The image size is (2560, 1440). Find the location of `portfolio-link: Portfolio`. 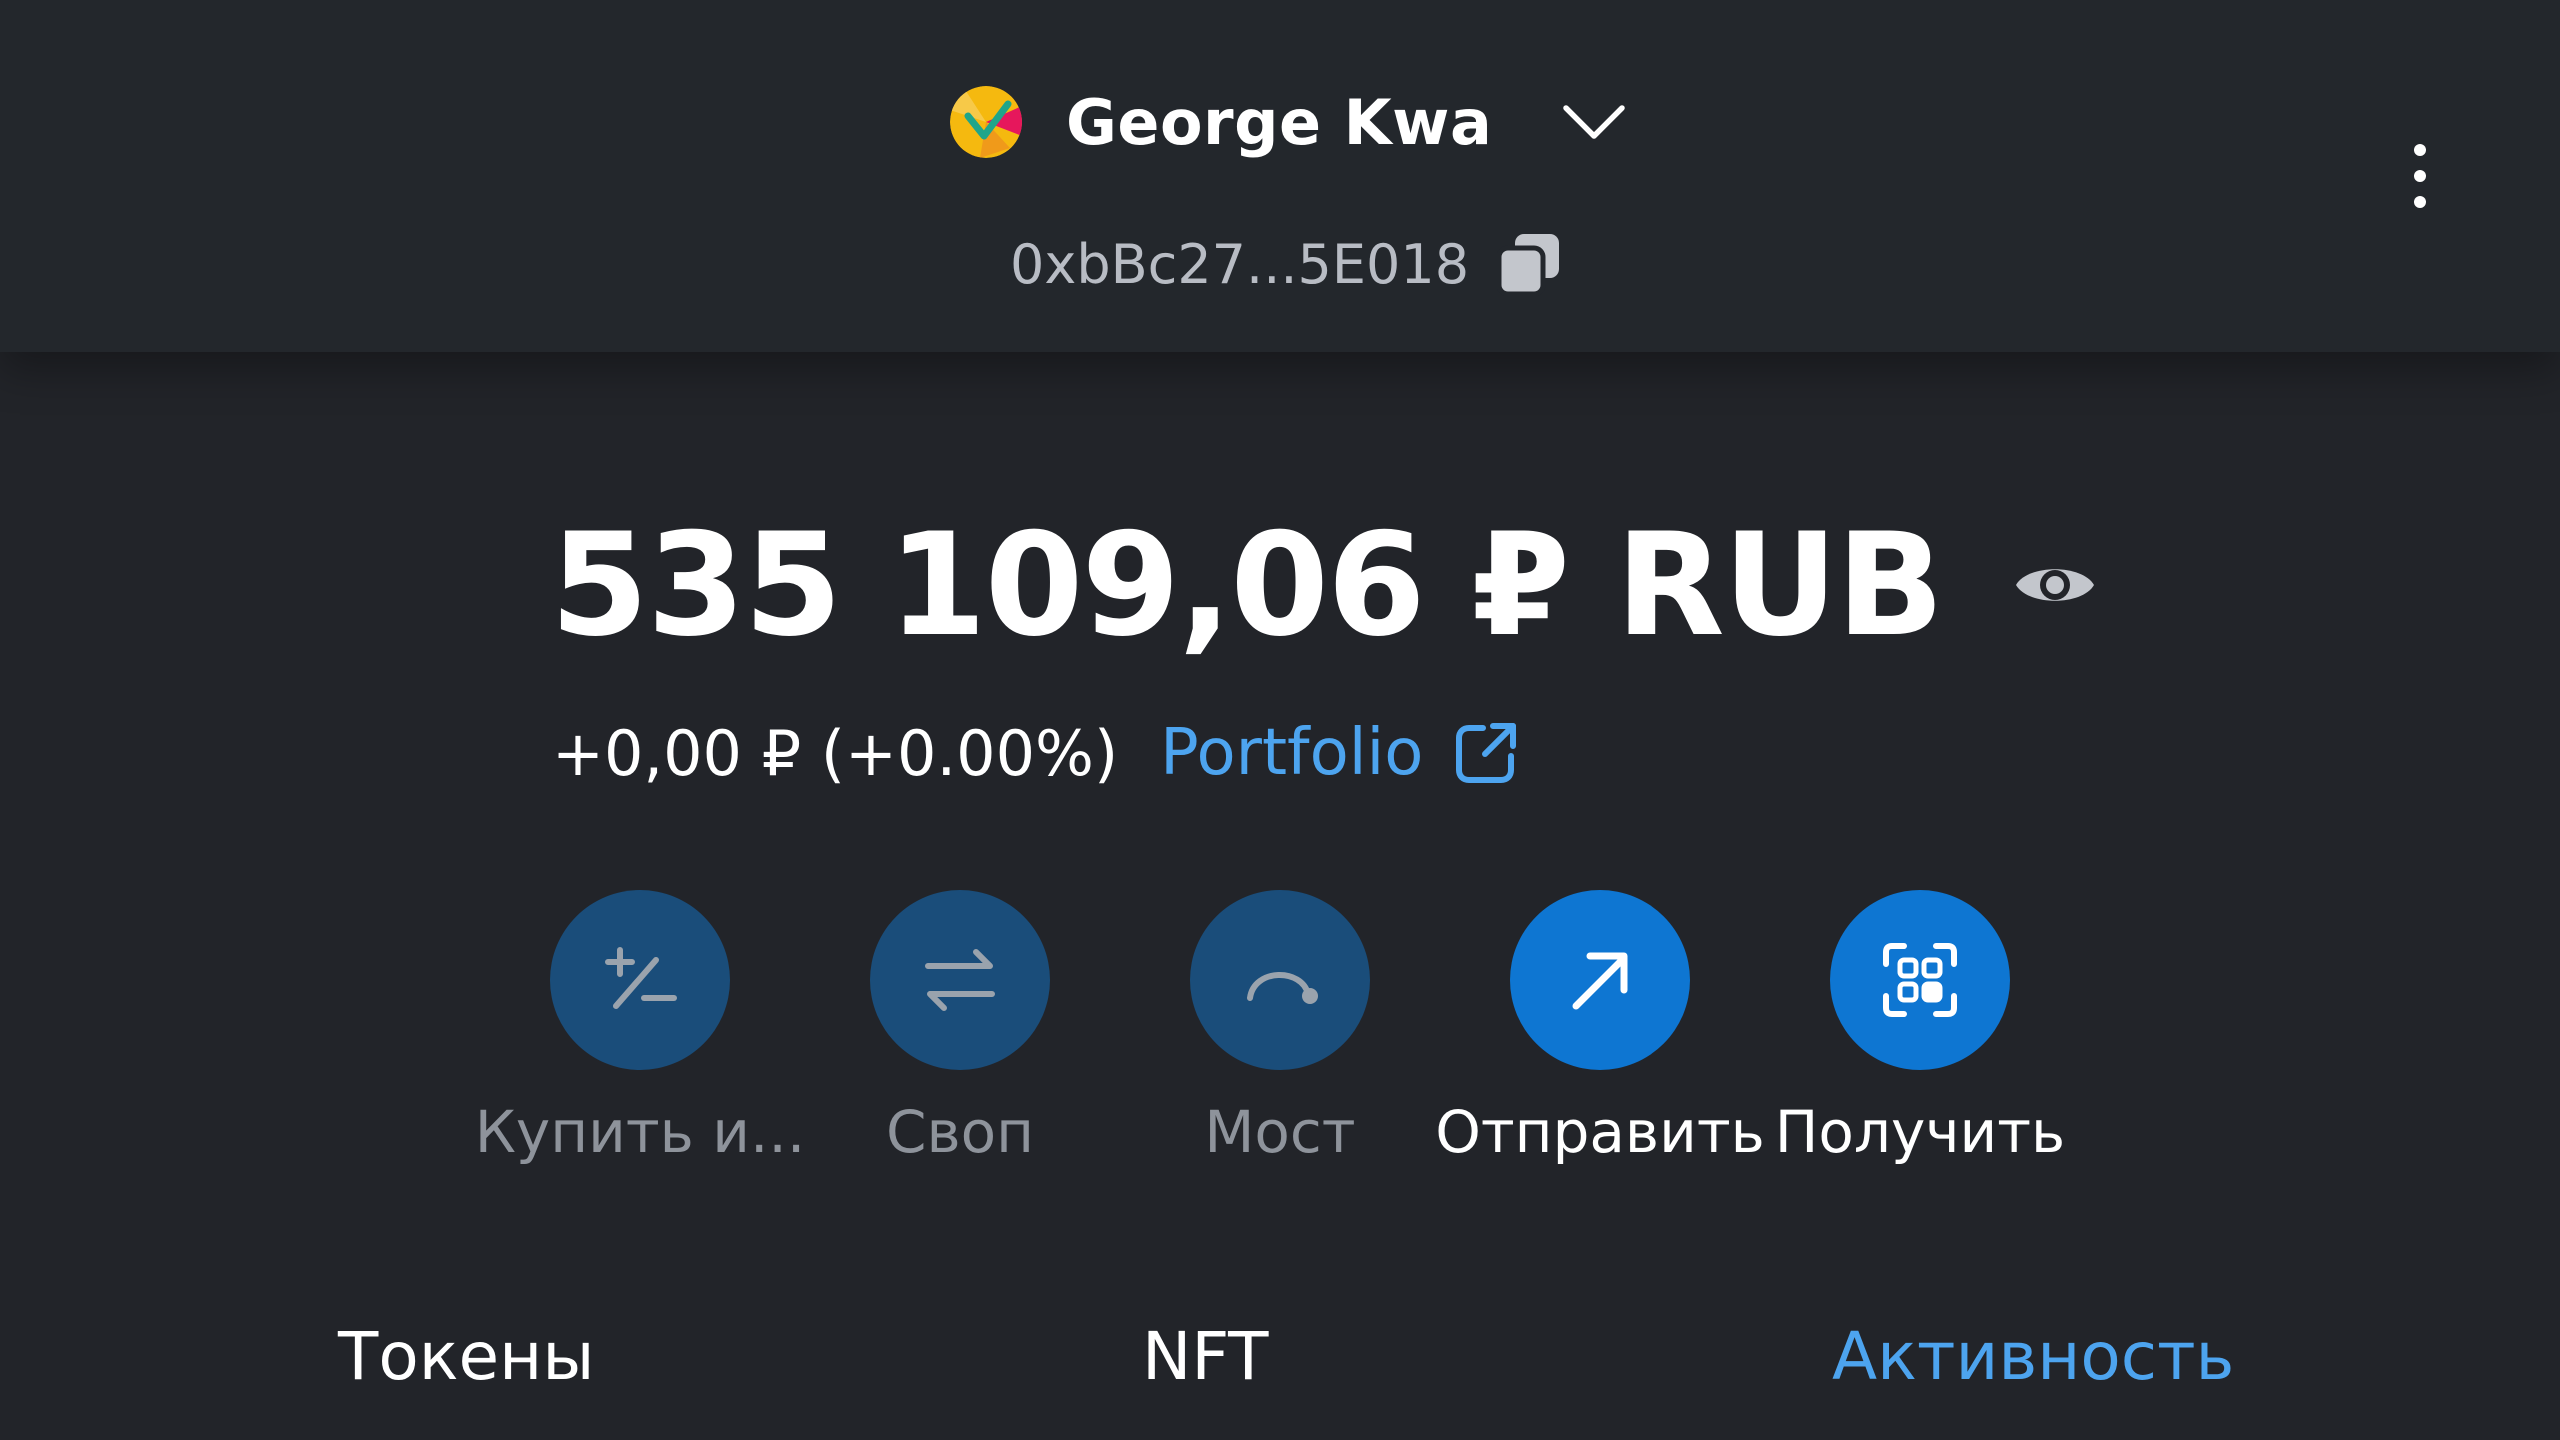

portfolio-link: Portfolio is located at coordinates (1339, 753).